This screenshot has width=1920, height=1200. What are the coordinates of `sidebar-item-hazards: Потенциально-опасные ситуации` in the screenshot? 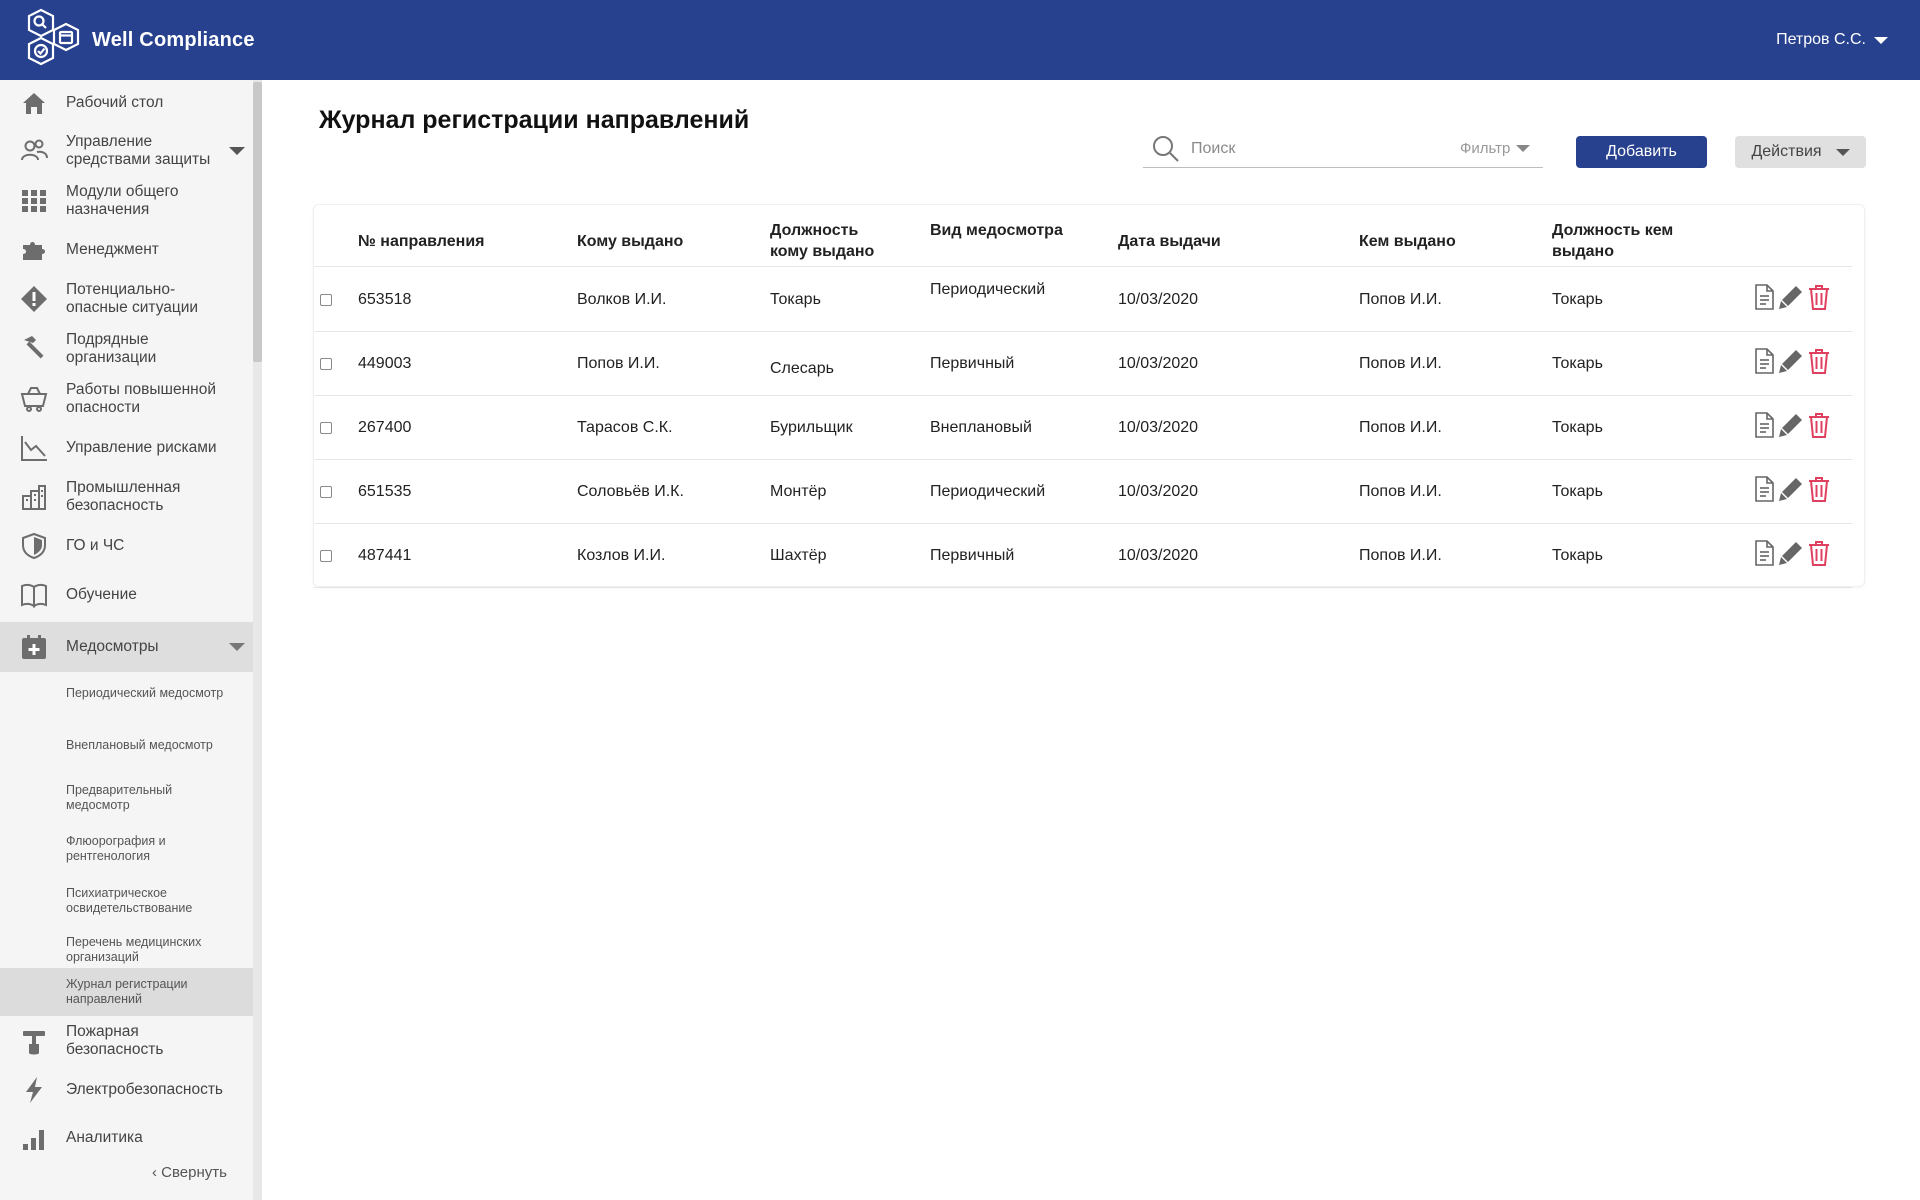 It's located at (126, 299).